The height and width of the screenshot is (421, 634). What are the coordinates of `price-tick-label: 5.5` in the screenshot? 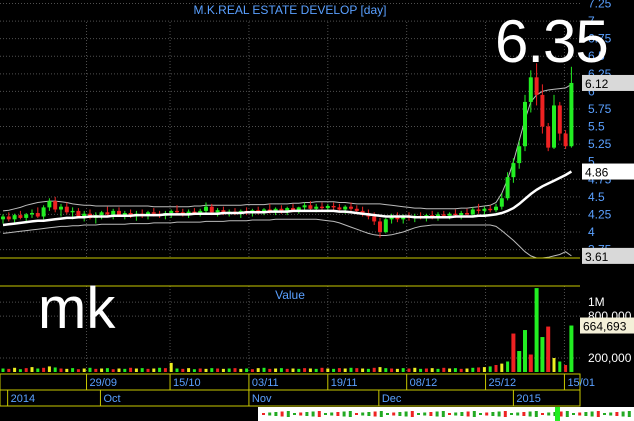 It's located at (596, 127).